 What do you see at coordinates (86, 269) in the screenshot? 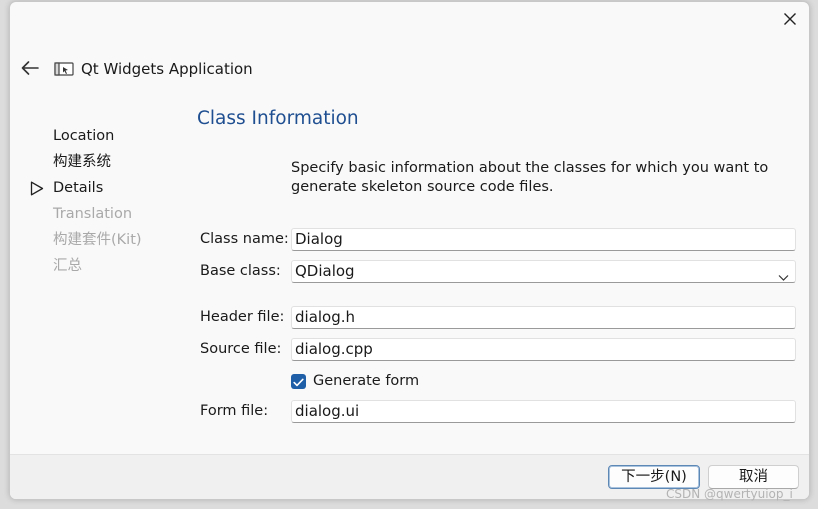
I see `step-summary: 汇总` at bounding box center [86, 269].